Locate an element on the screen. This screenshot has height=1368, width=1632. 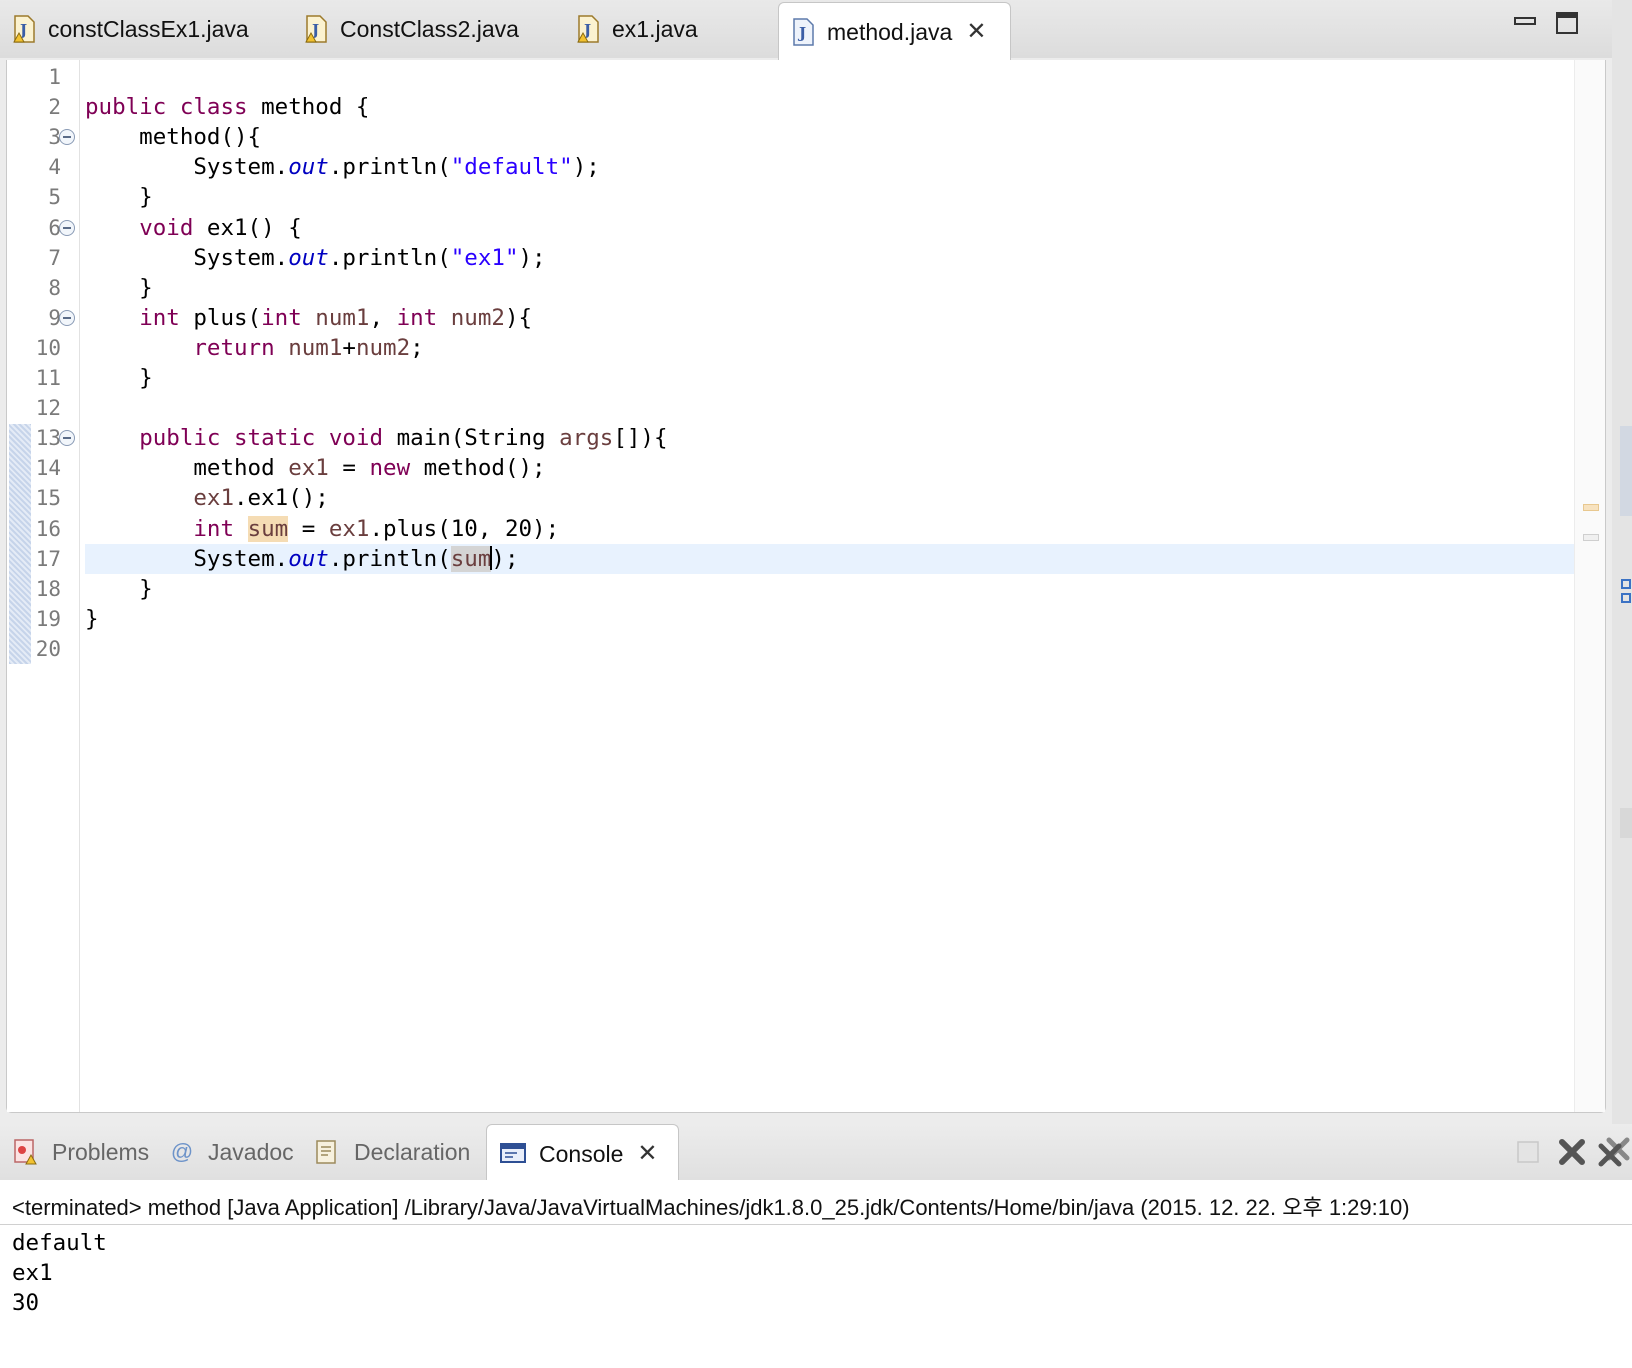
code-line: void ex1() { is located at coordinates (830, 228).